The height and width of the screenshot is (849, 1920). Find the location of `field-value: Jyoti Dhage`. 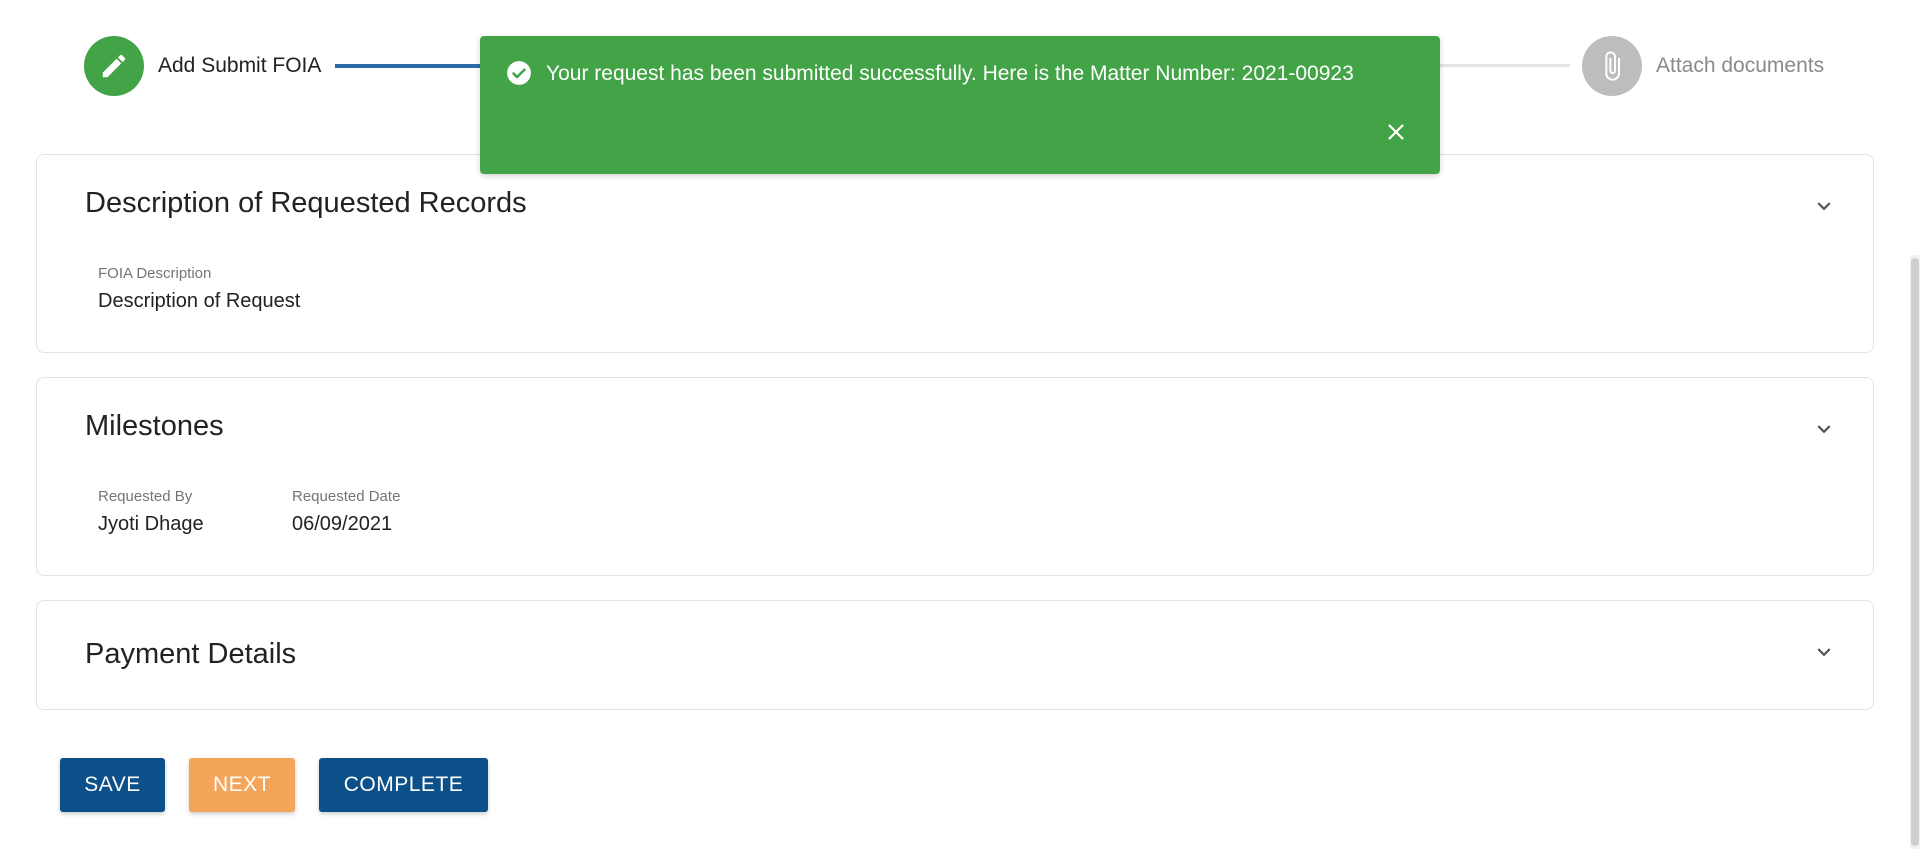

field-value: Jyoti Dhage is located at coordinates (151, 524).